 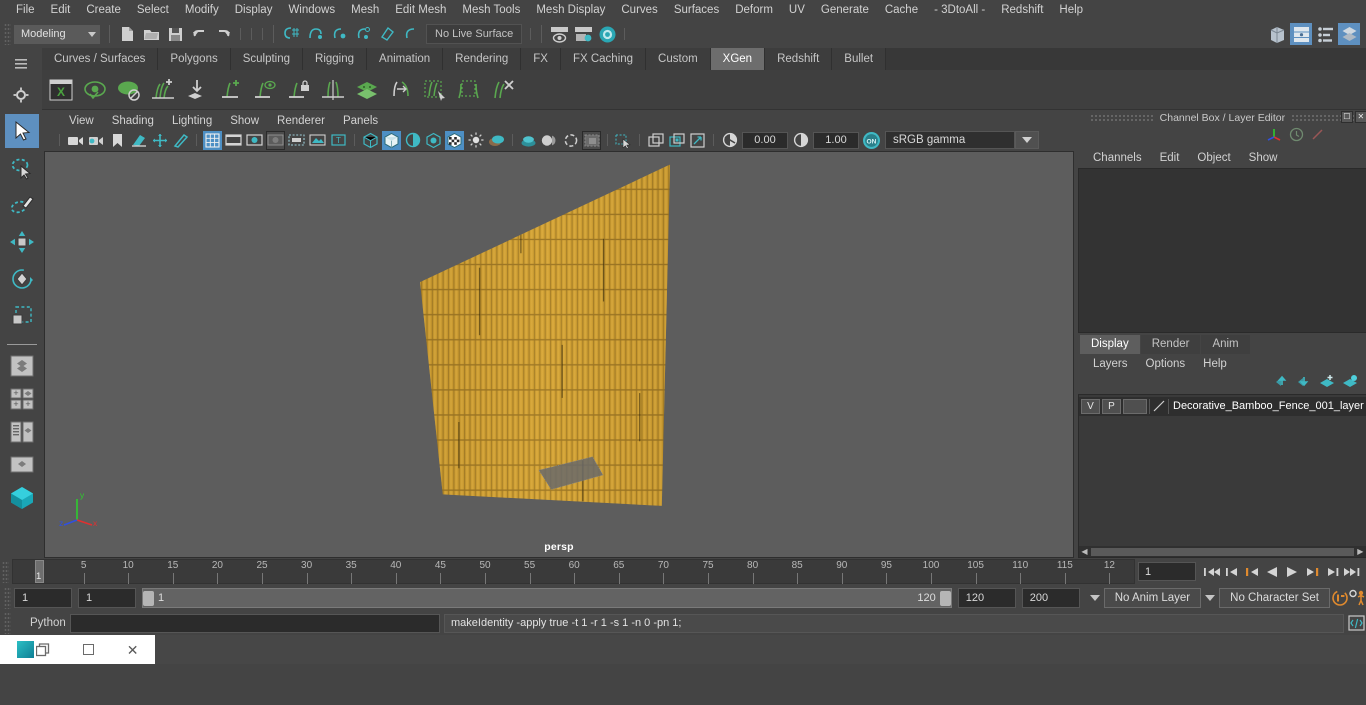 What do you see at coordinates (1360, 117) in the screenshot?
I see `close-panel-icon: ✕` at bounding box center [1360, 117].